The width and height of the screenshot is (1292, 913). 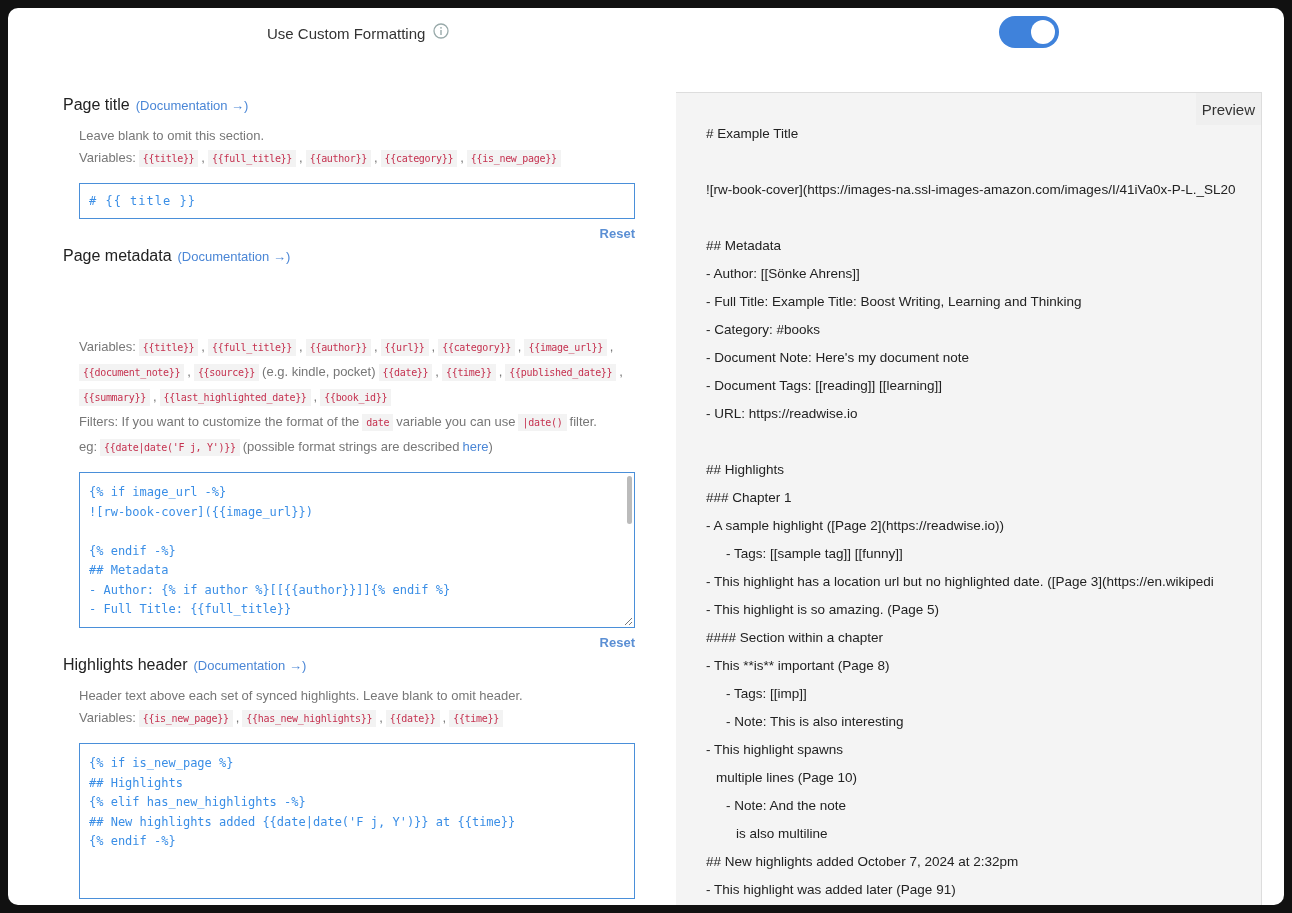 I want to click on help-text: (e.g. kindle, pocket), so click(x=319, y=371).